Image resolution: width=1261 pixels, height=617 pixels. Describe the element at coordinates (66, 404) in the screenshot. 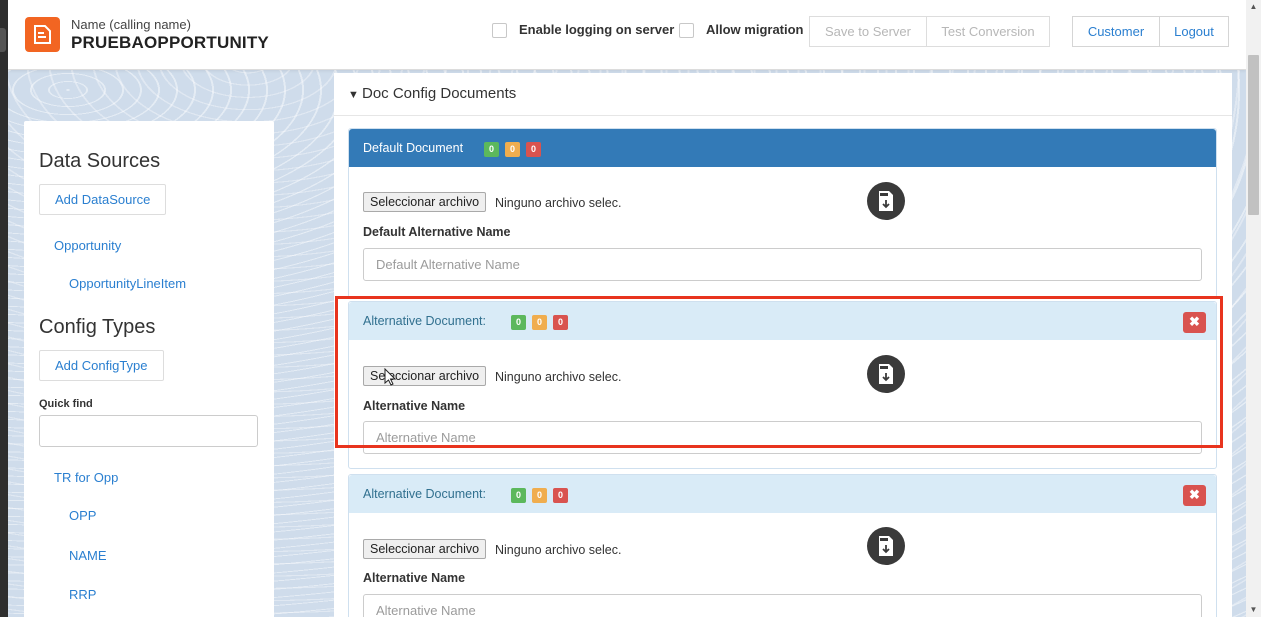

I see `quick-find-label: Quick find` at that location.